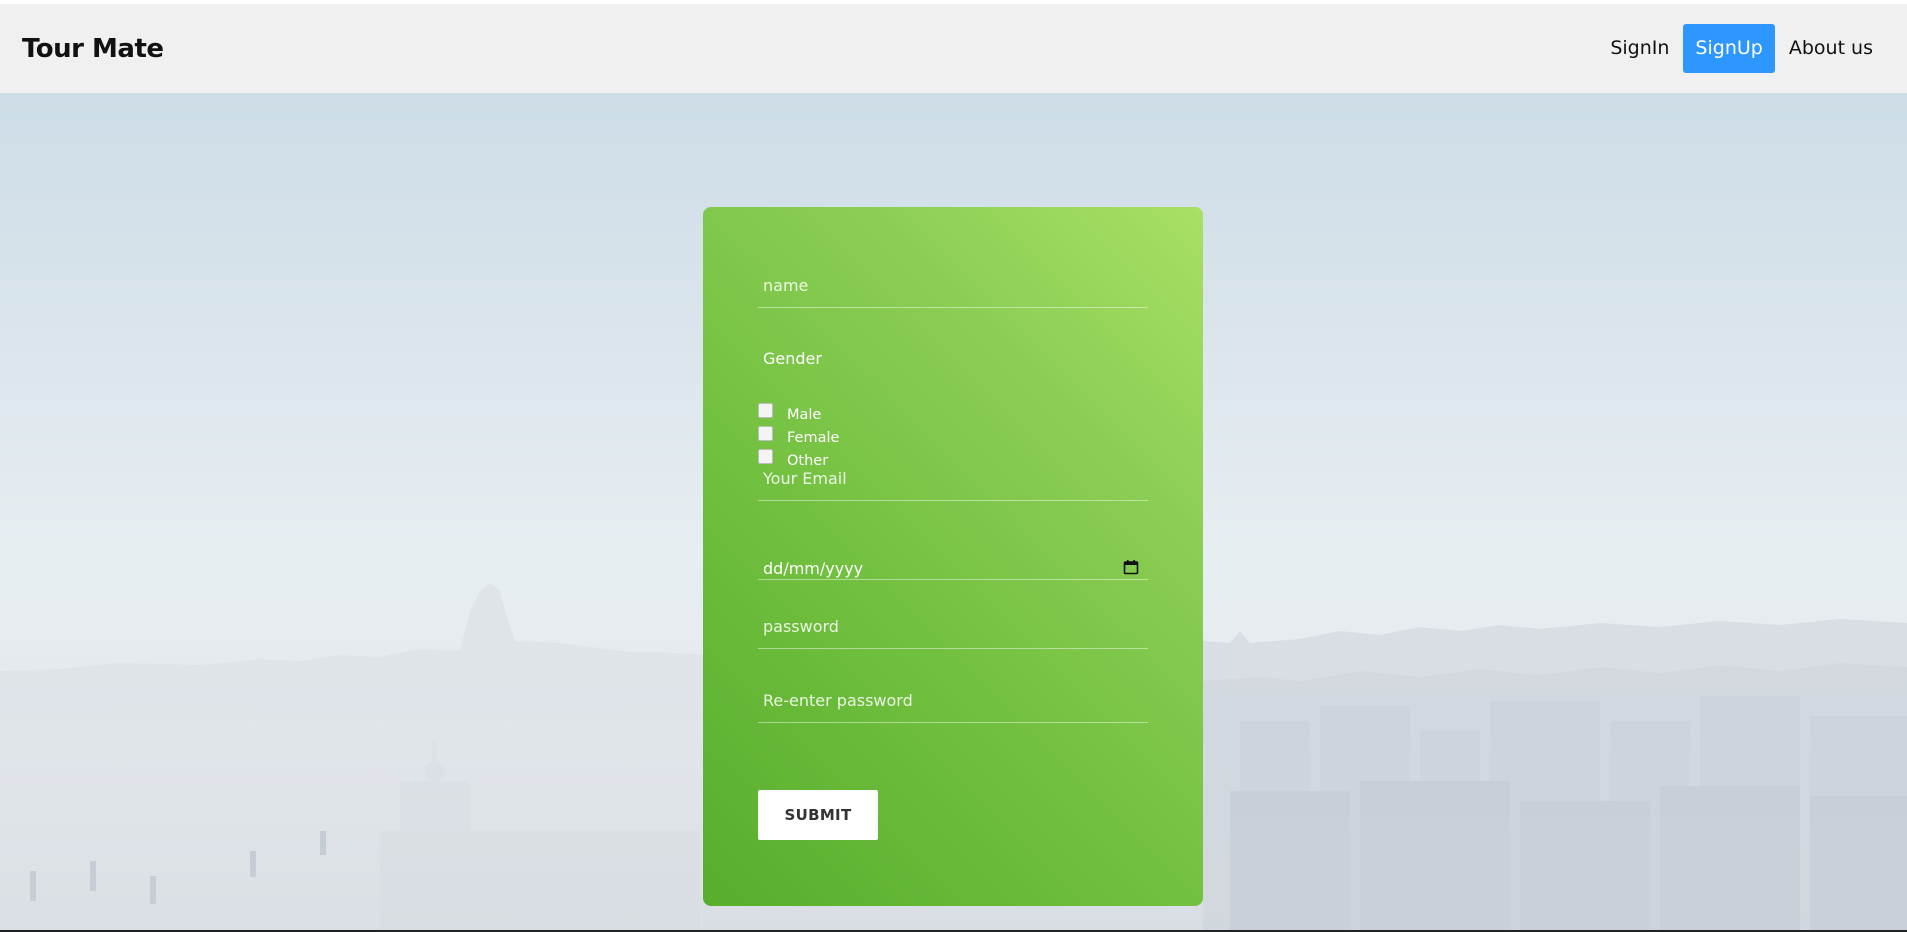 The width and height of the screenshot is (1907, 932). I want to click on email-field, so click(953, 478).